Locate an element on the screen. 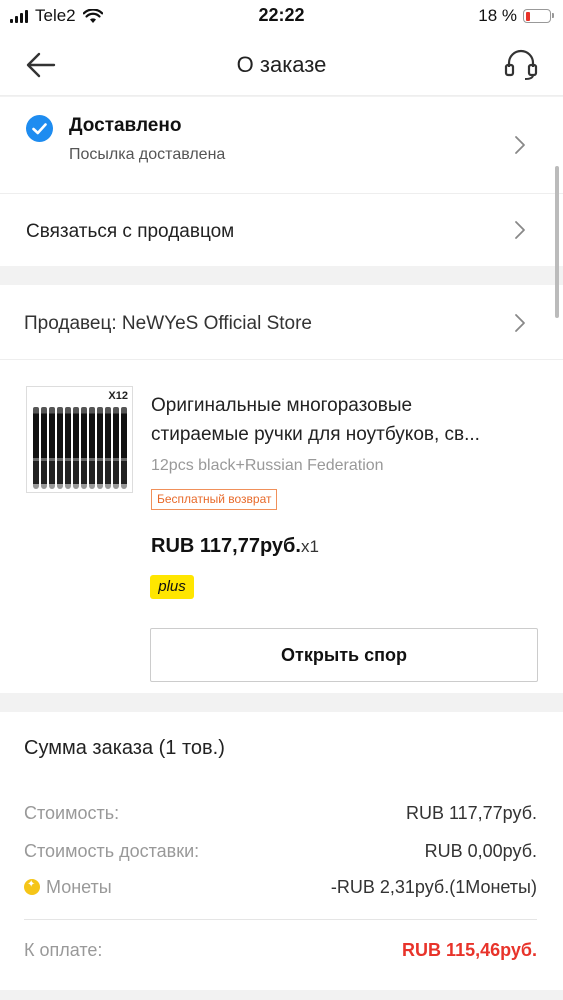 The image size is (563, 1000). summary-row-shipping: Стоимость доставки: RUB 0,00руб. is located at coordinates (280, 854).